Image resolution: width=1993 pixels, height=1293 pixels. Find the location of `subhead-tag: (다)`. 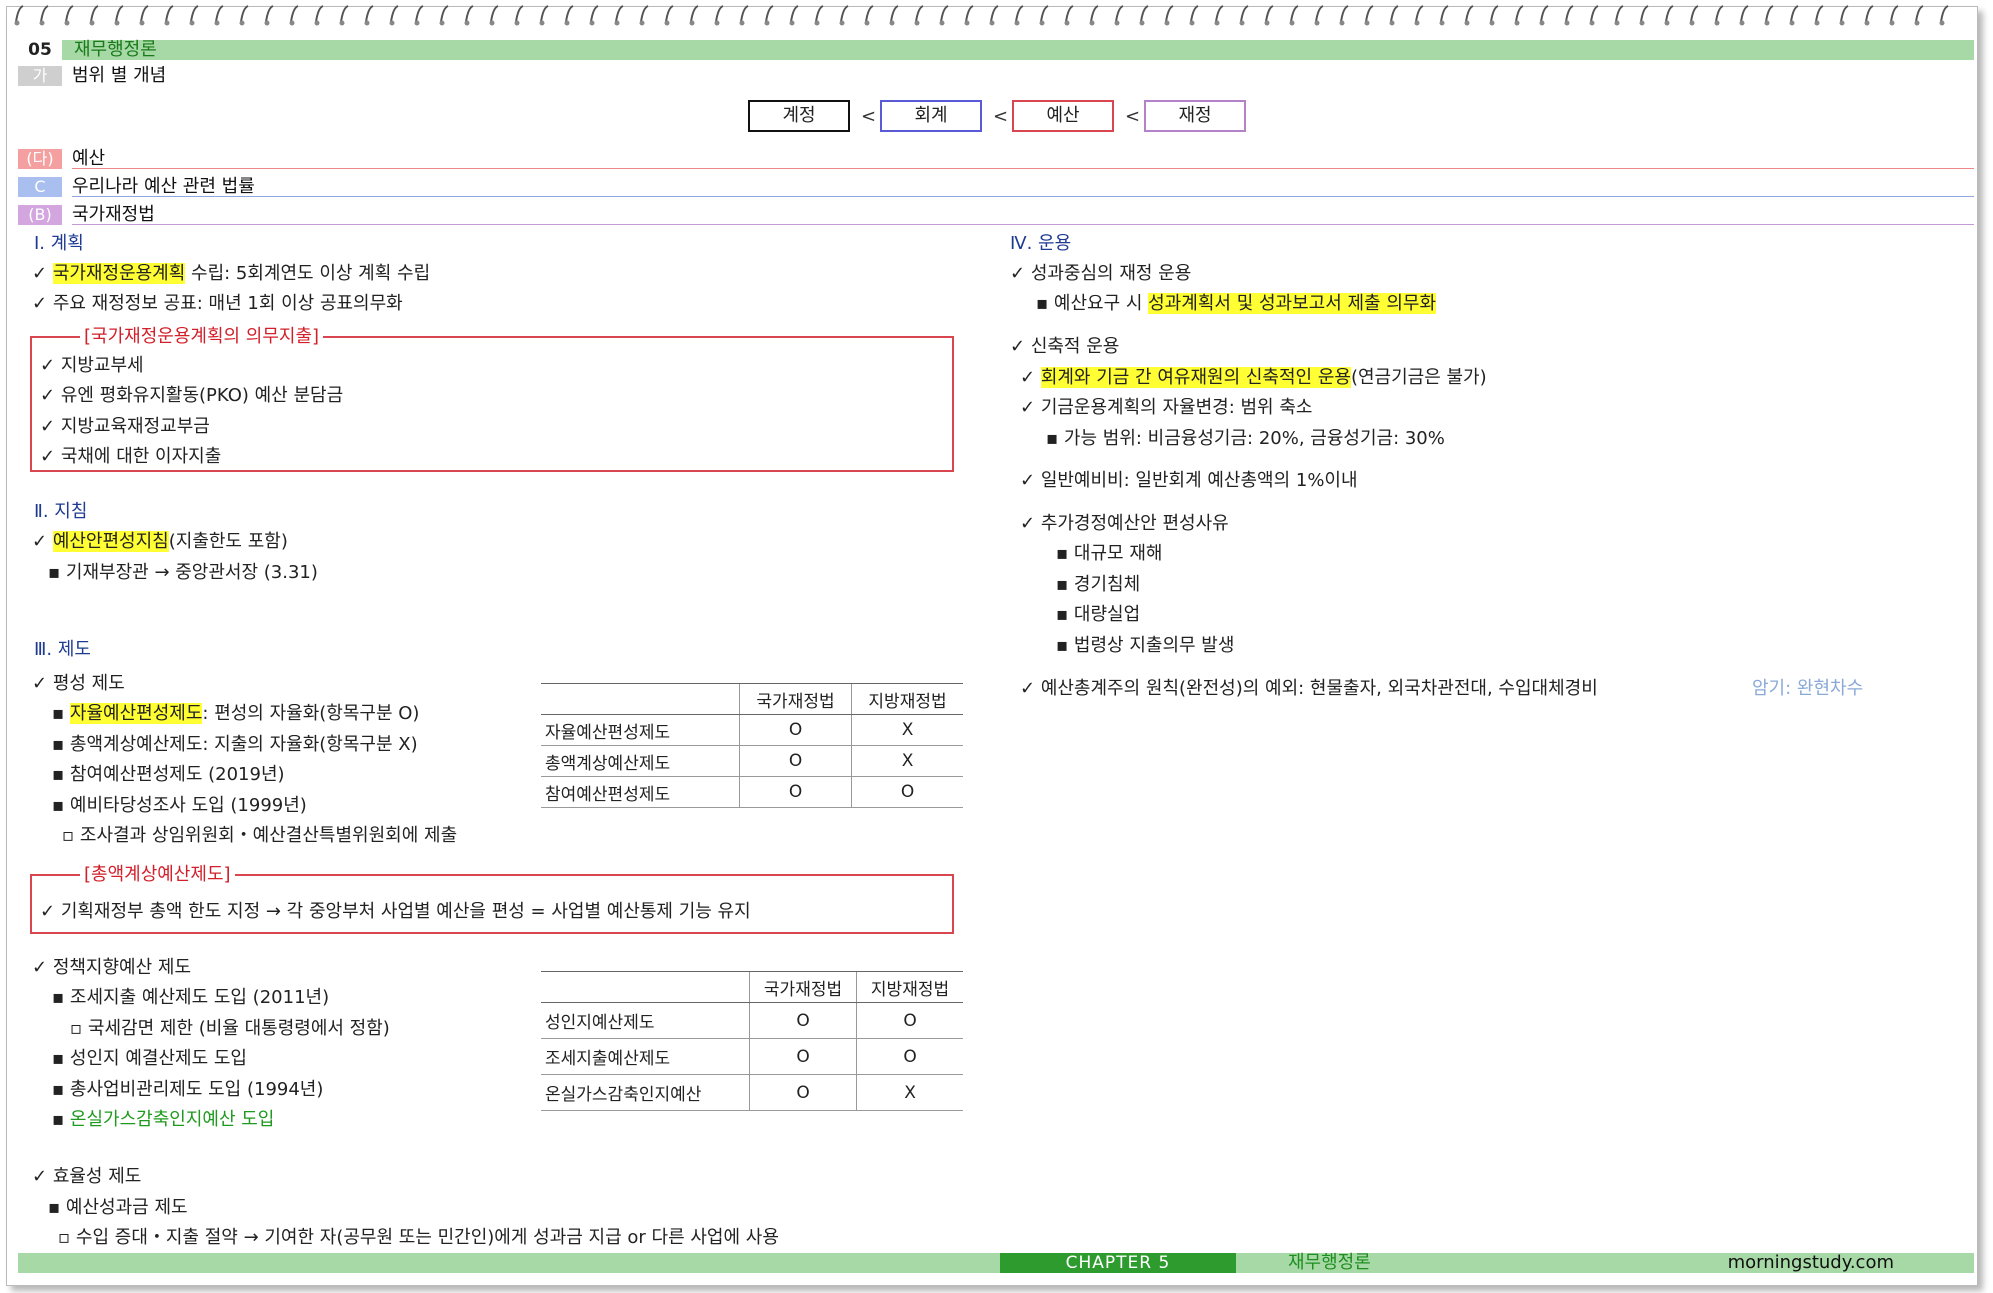

subhead-tag: (다) is located at coordinates (40, 159).